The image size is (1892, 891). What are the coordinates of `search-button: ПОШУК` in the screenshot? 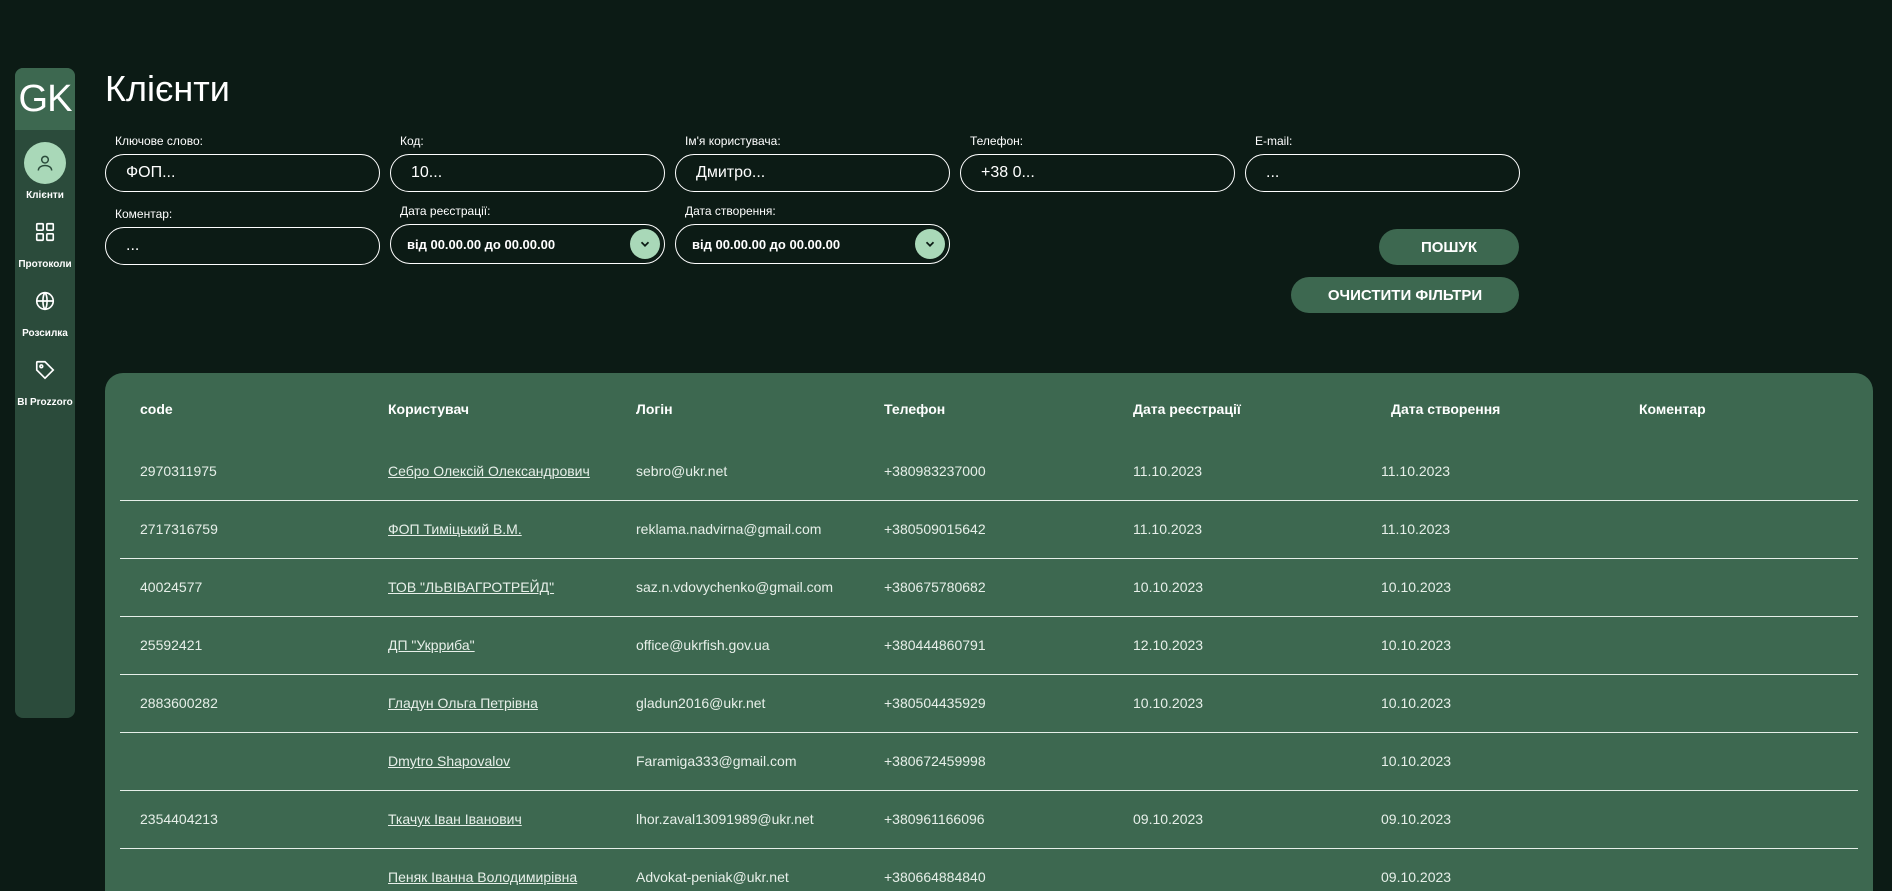 It's located at (1449, 247).